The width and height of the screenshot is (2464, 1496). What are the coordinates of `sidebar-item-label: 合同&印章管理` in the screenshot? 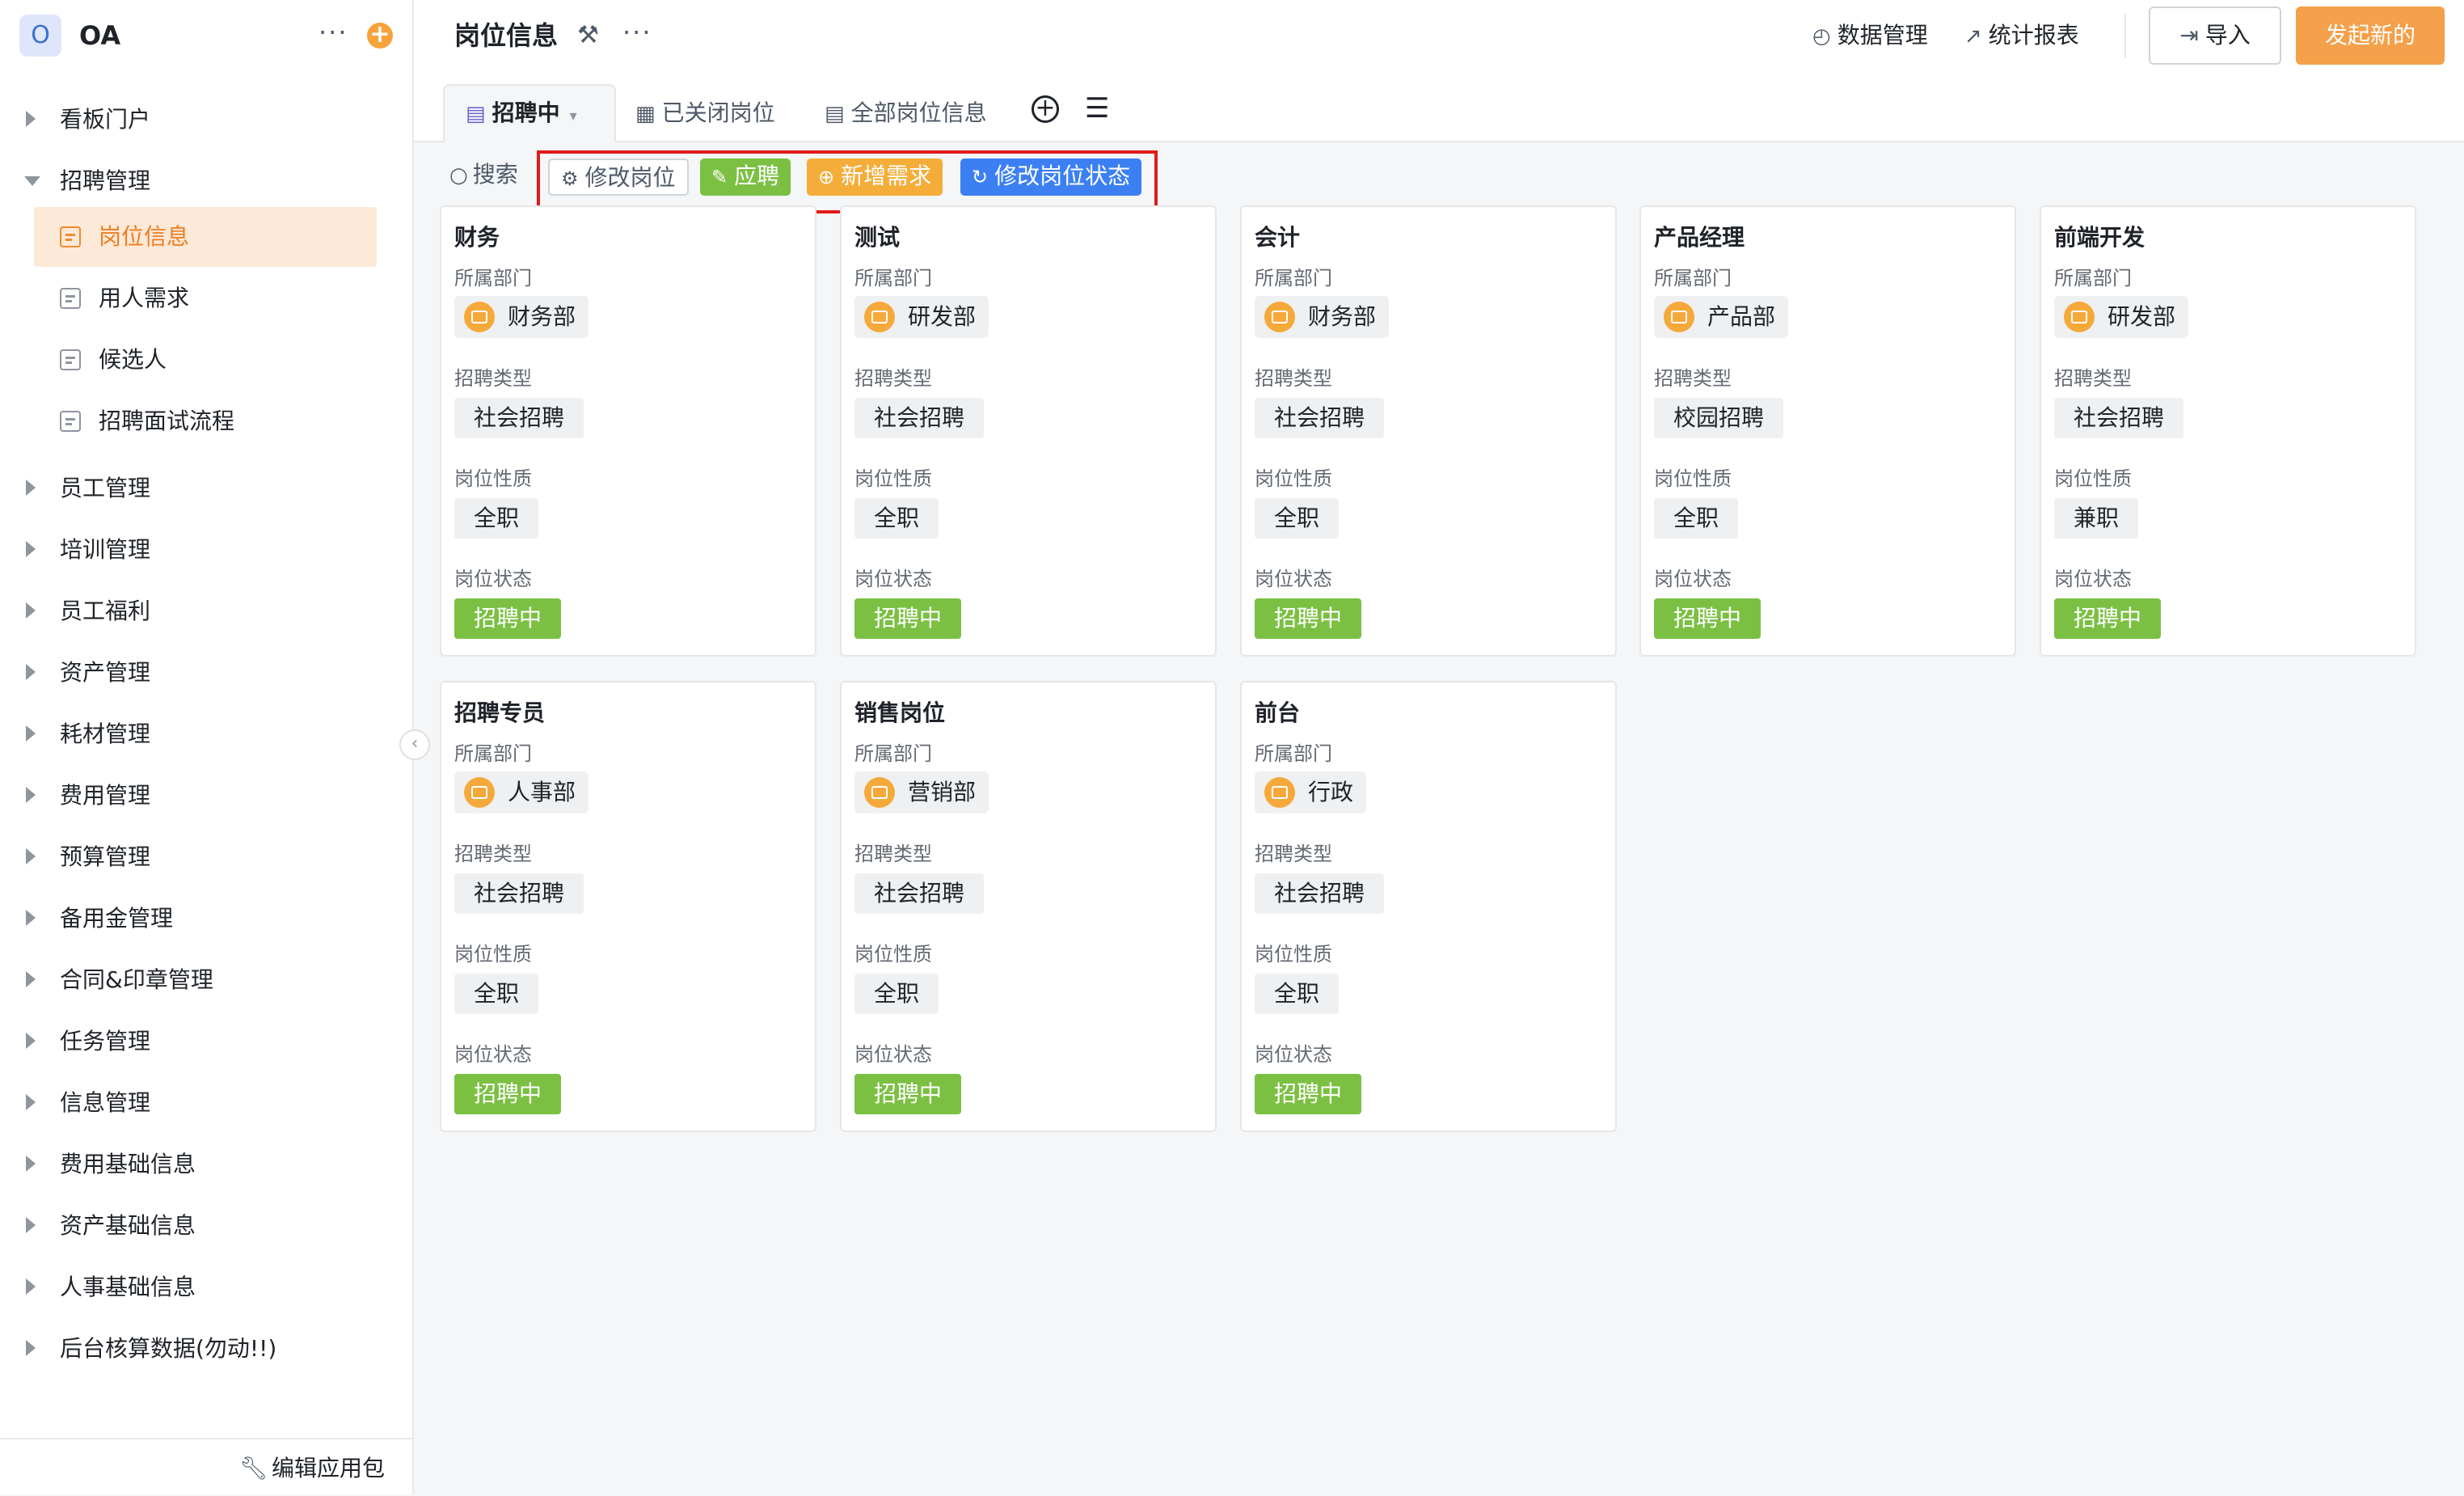 It's located at (137, 979).